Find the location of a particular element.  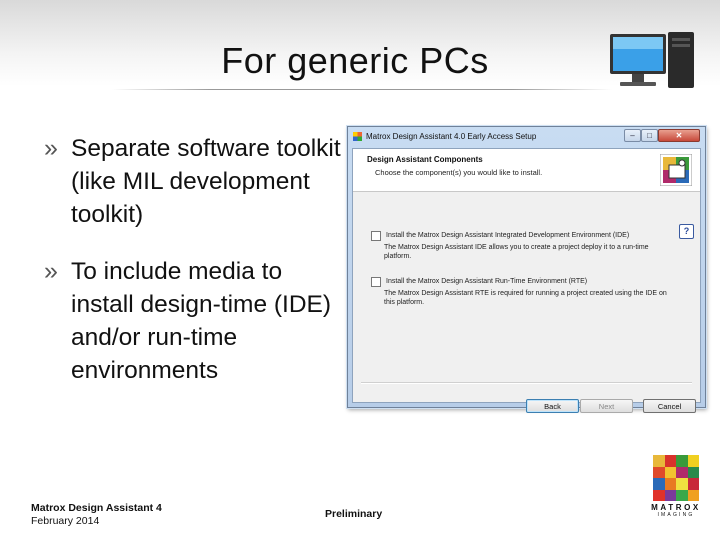

matrox-logo: MATROX IMAGING is located at coordinates (676, 486).